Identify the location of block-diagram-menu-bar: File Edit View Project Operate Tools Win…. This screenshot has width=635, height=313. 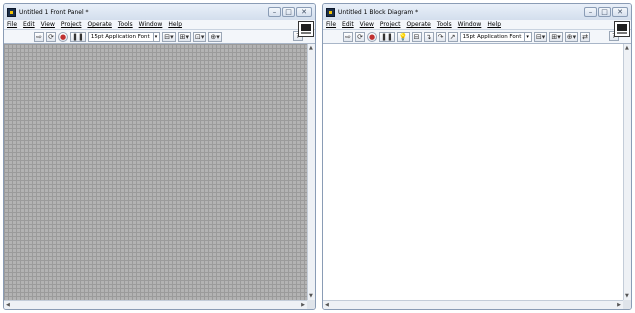
(477, 25).